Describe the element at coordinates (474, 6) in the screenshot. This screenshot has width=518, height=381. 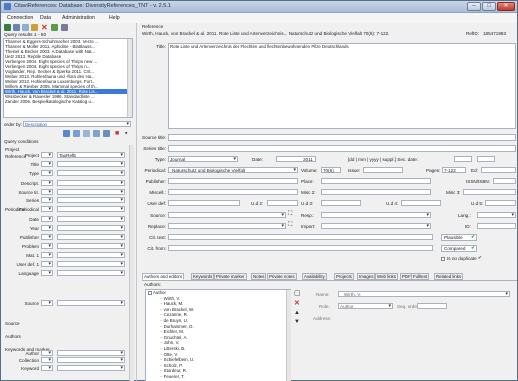
I see `minimize-button: –` at that location.